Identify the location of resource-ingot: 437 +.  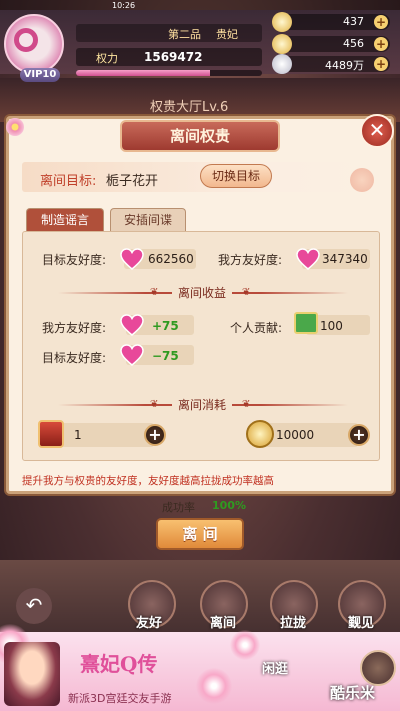
(331, 22).